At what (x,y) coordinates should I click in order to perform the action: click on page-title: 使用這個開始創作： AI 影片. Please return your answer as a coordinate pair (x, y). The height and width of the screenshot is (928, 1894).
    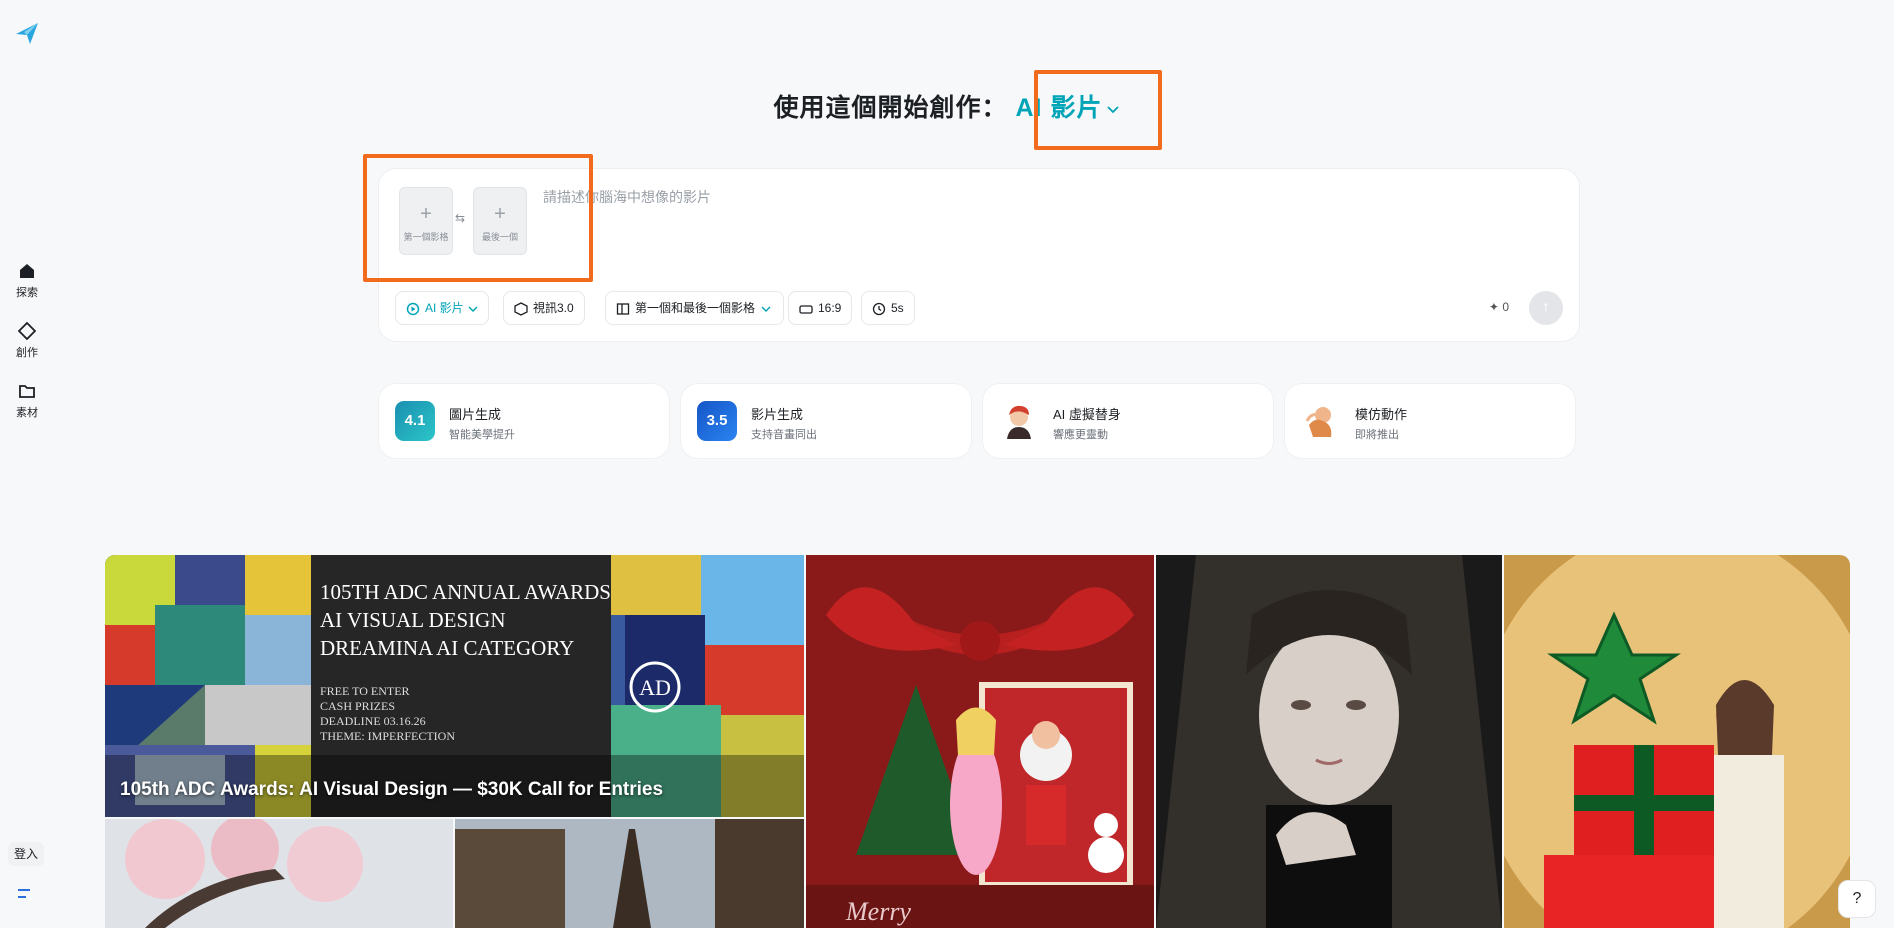
    Looking at the image, I should click on (947, 106).